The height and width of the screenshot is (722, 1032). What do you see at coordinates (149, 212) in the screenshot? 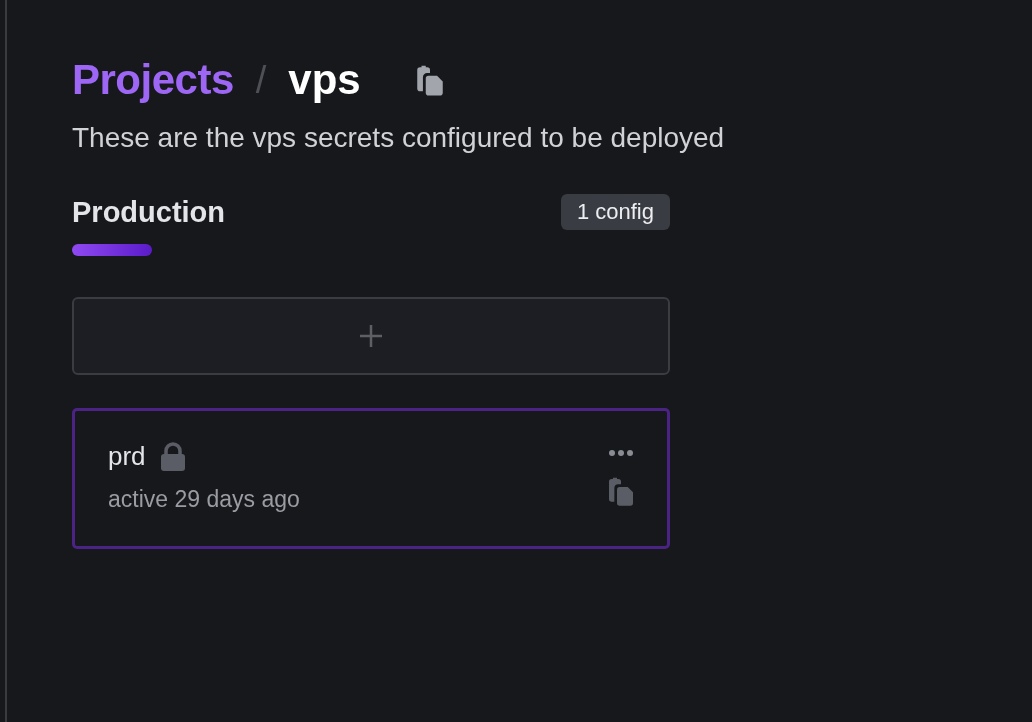
I see `environment-title: Production` at bounding box center [149, 212].